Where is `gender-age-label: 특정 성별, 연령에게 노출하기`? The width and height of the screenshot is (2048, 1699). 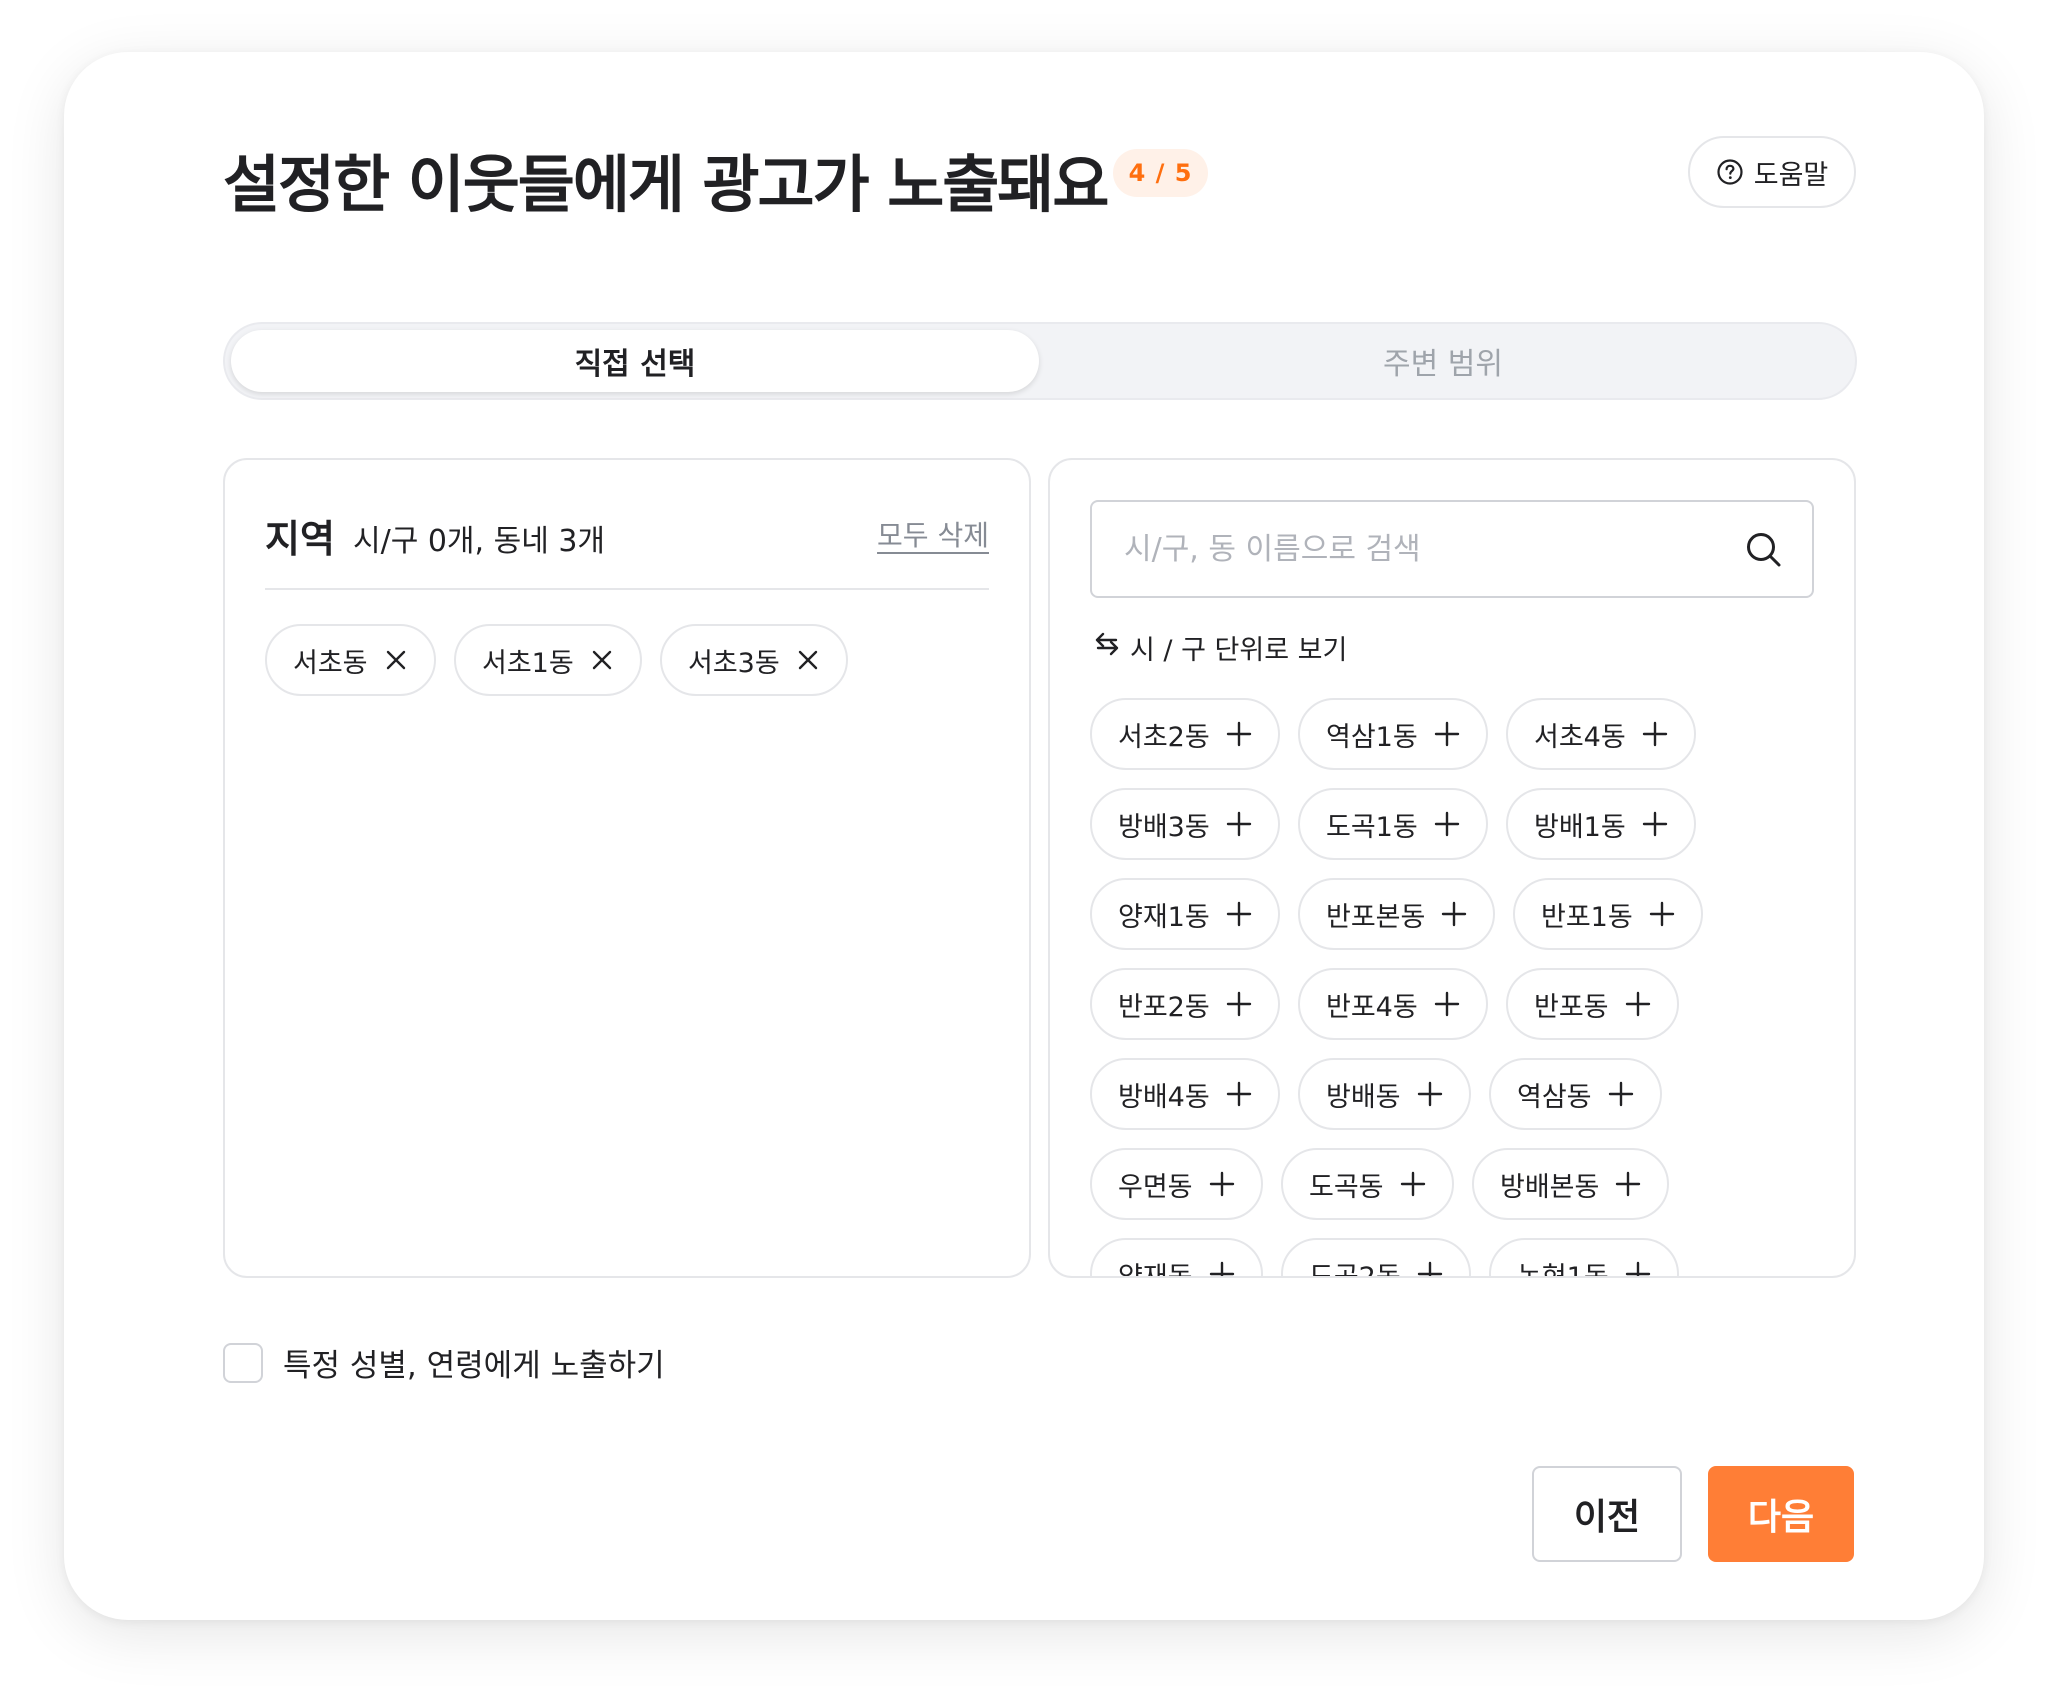 gender-age-label: 특정 성별, 연령에게 노출하기 is located at coordinates (474, 1366).